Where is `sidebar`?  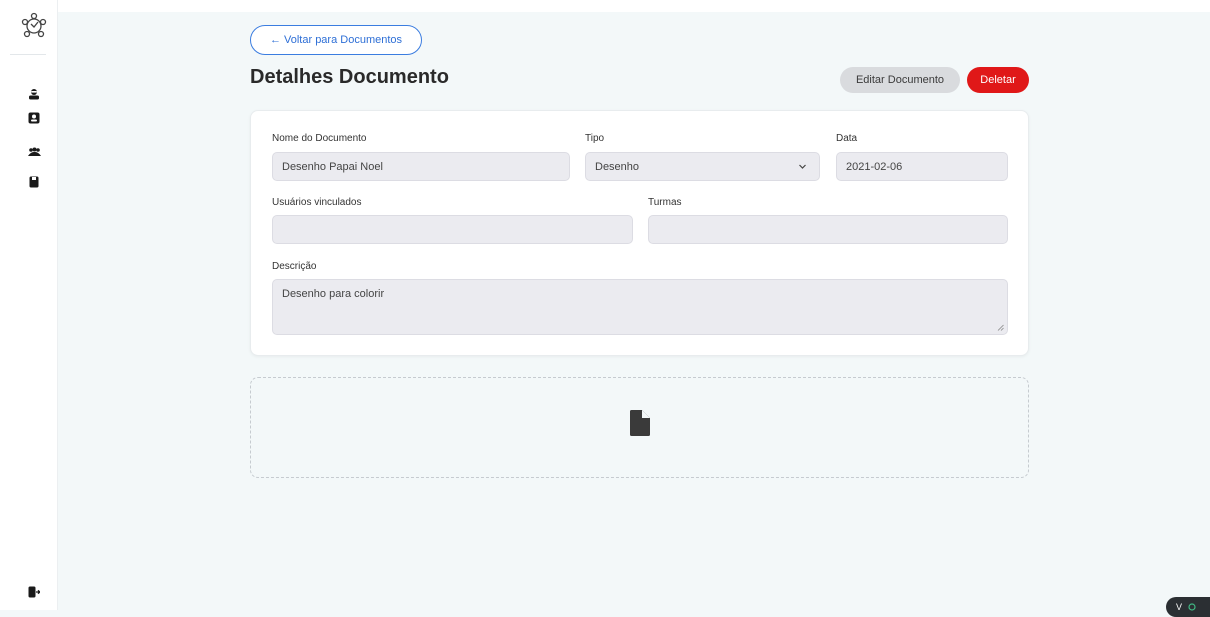 sidebar is located at coordinates (29, 305).